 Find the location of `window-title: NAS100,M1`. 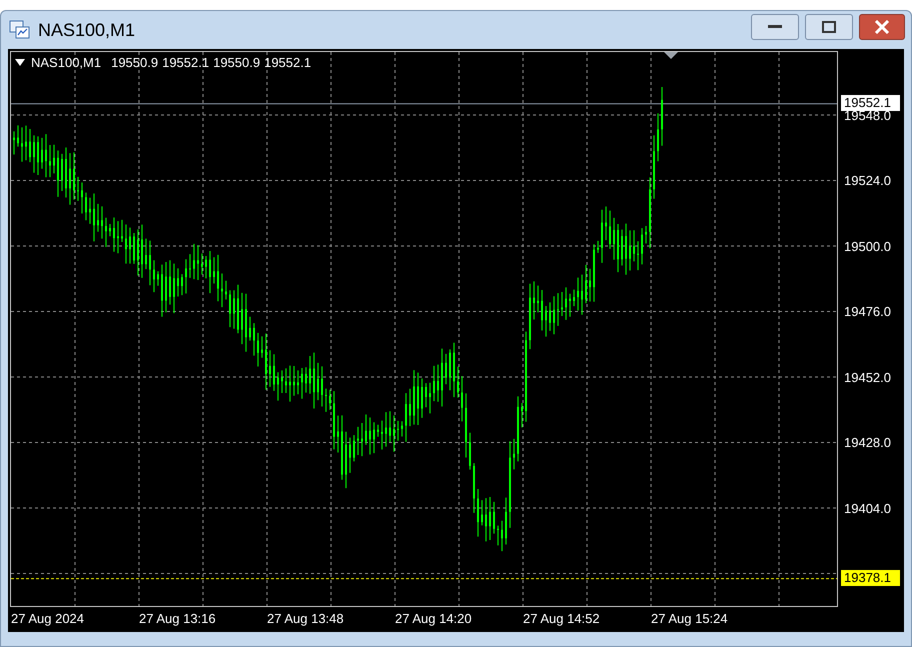

window-title: NAS100,M1 is located at coordinates (87, 30).